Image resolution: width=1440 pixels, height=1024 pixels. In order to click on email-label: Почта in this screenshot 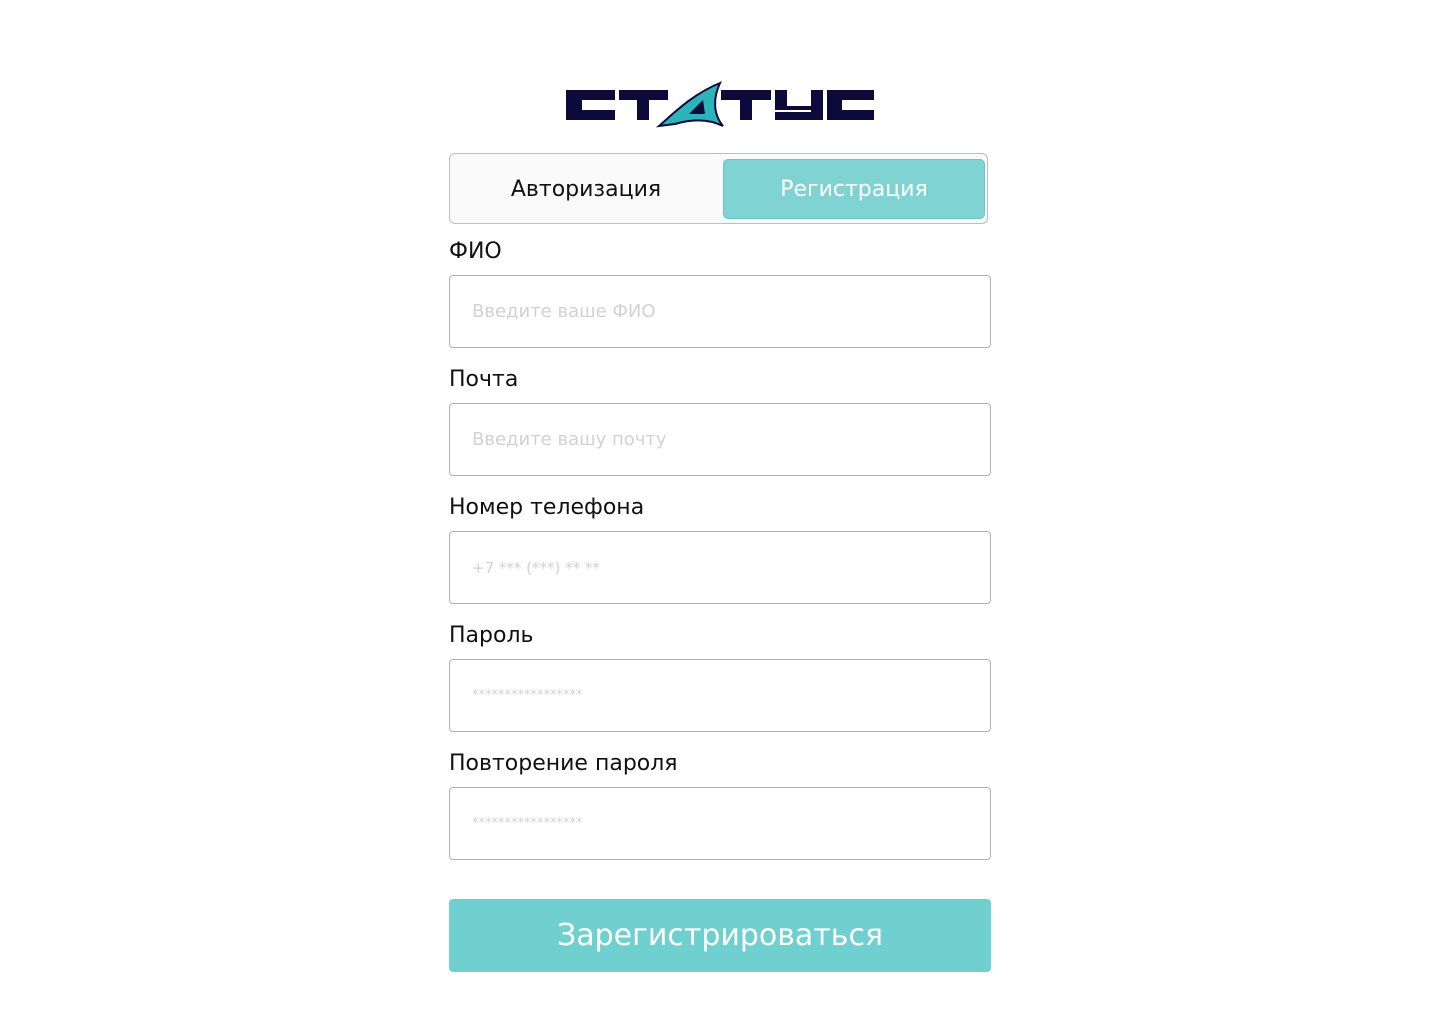, I will do `click(484, 379)`.